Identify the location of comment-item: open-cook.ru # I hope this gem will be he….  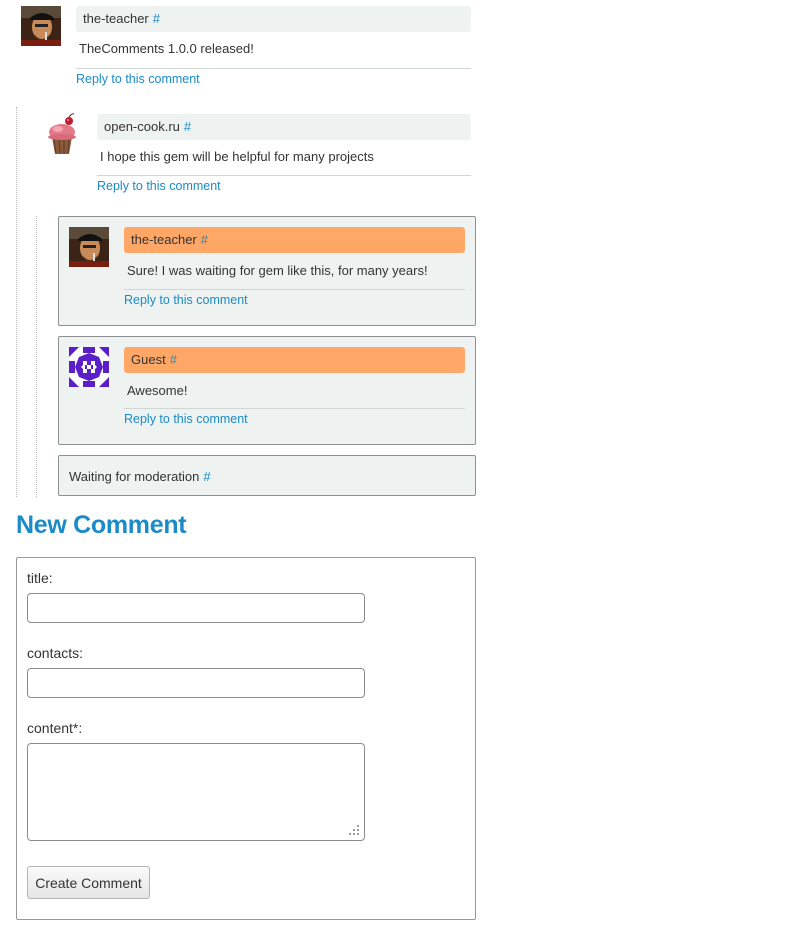
(240, 157).